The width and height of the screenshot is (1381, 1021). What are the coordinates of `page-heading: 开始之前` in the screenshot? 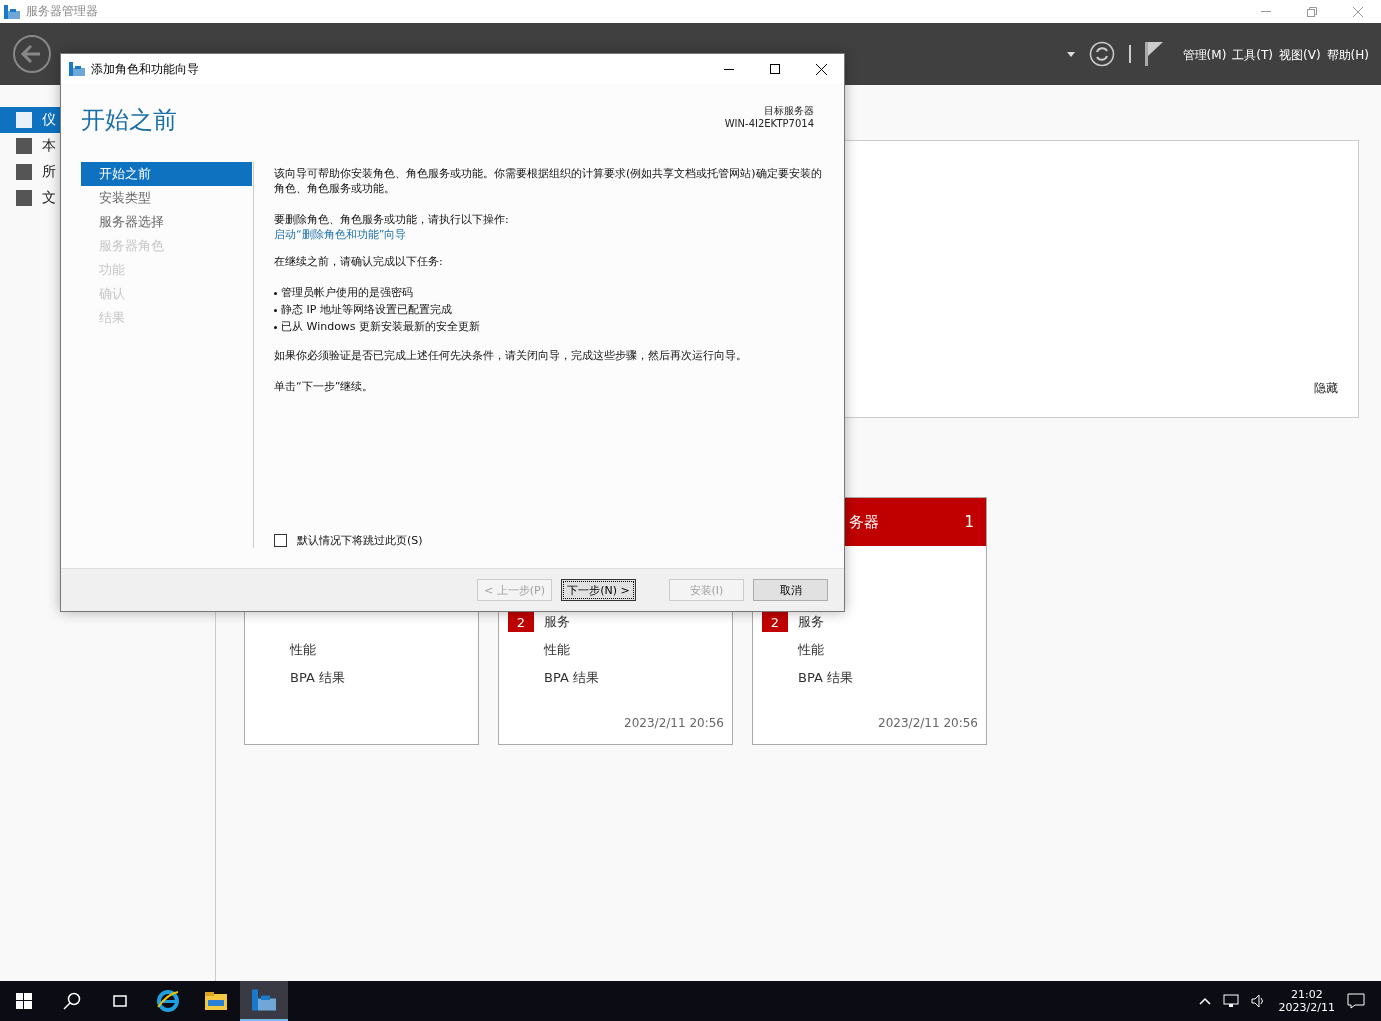 It's located at (129, 120).